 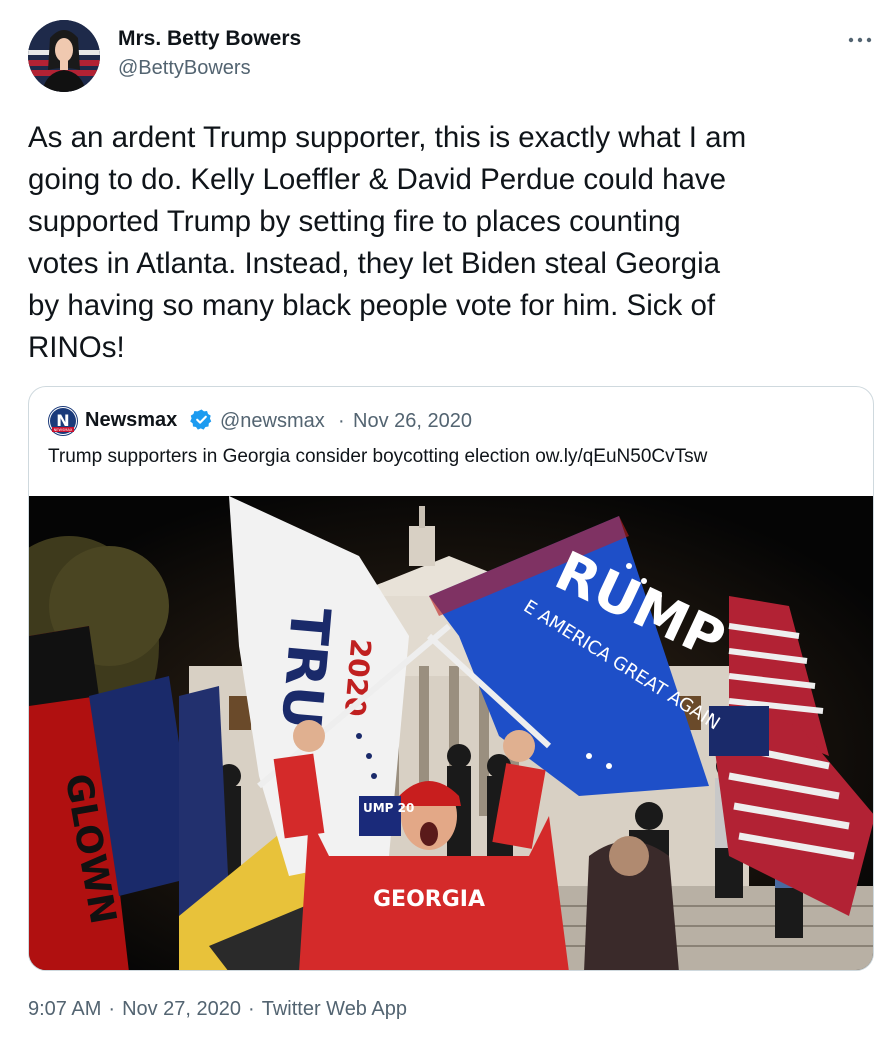 I want to click on verified-badge-icon, so click(x=201, y=419).